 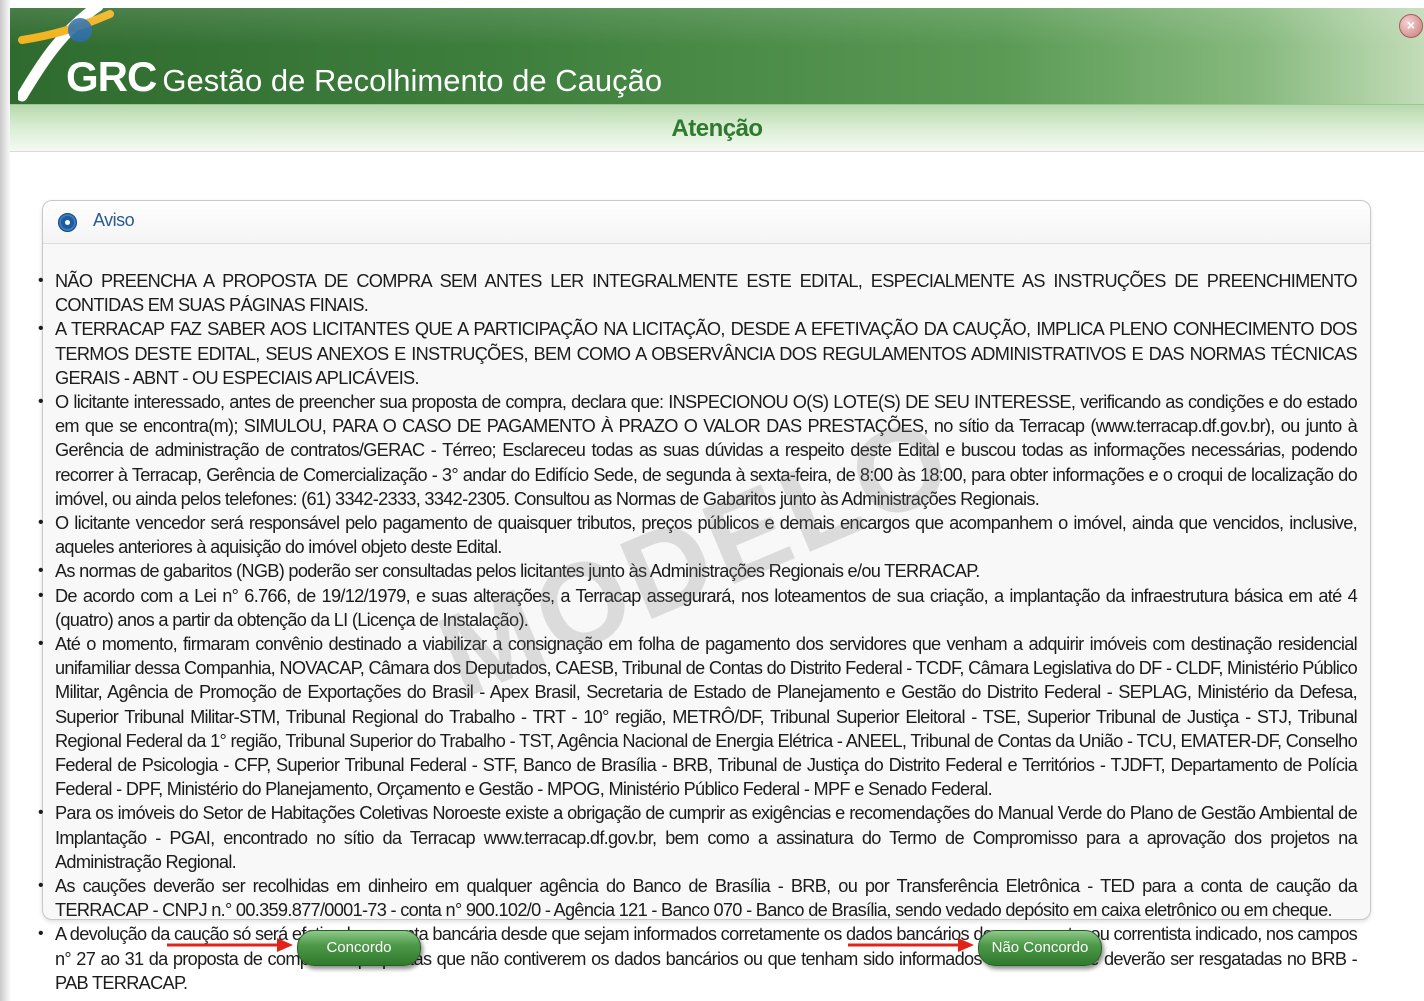 I want to click on app-full-name: Gestão de Recolhimento de Caução, so click(x=412, y=80).